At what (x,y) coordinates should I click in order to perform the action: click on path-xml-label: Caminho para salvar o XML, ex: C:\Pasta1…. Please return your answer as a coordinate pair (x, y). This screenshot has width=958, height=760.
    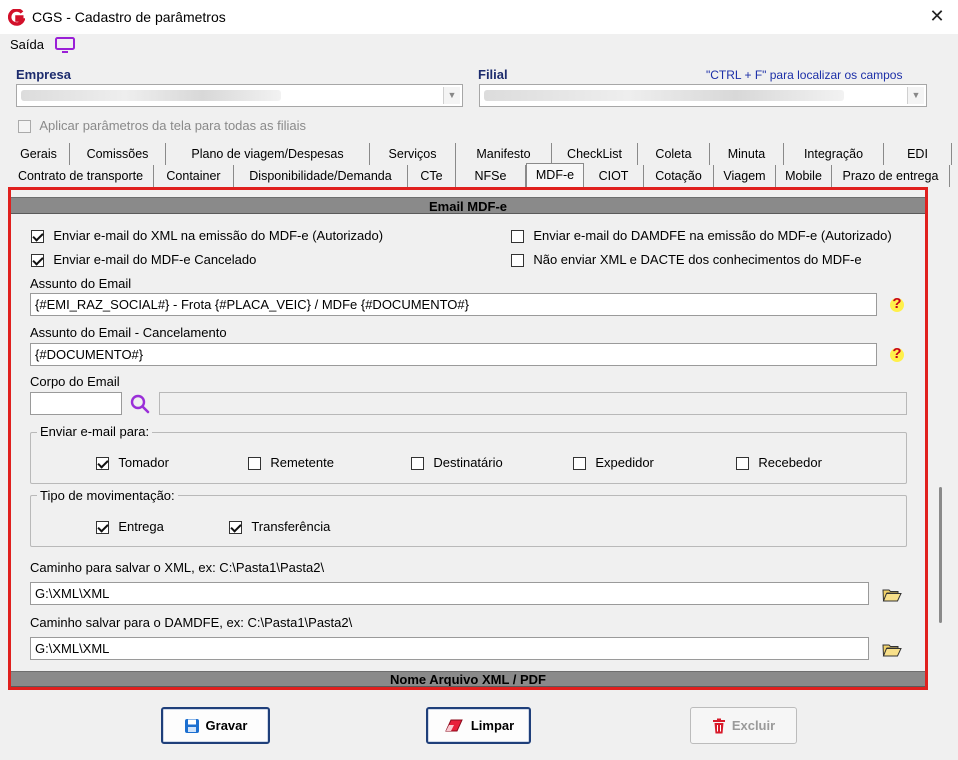
    Looking at the image, I should click on (177, 567).